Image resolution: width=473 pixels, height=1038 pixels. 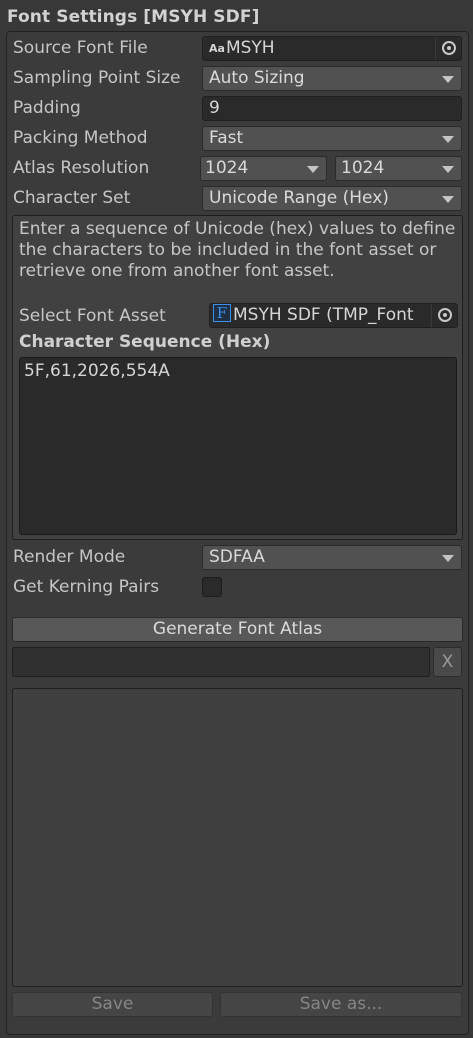 I want to click on source-font-field: AaMSYH, so click(x=332, y=48).